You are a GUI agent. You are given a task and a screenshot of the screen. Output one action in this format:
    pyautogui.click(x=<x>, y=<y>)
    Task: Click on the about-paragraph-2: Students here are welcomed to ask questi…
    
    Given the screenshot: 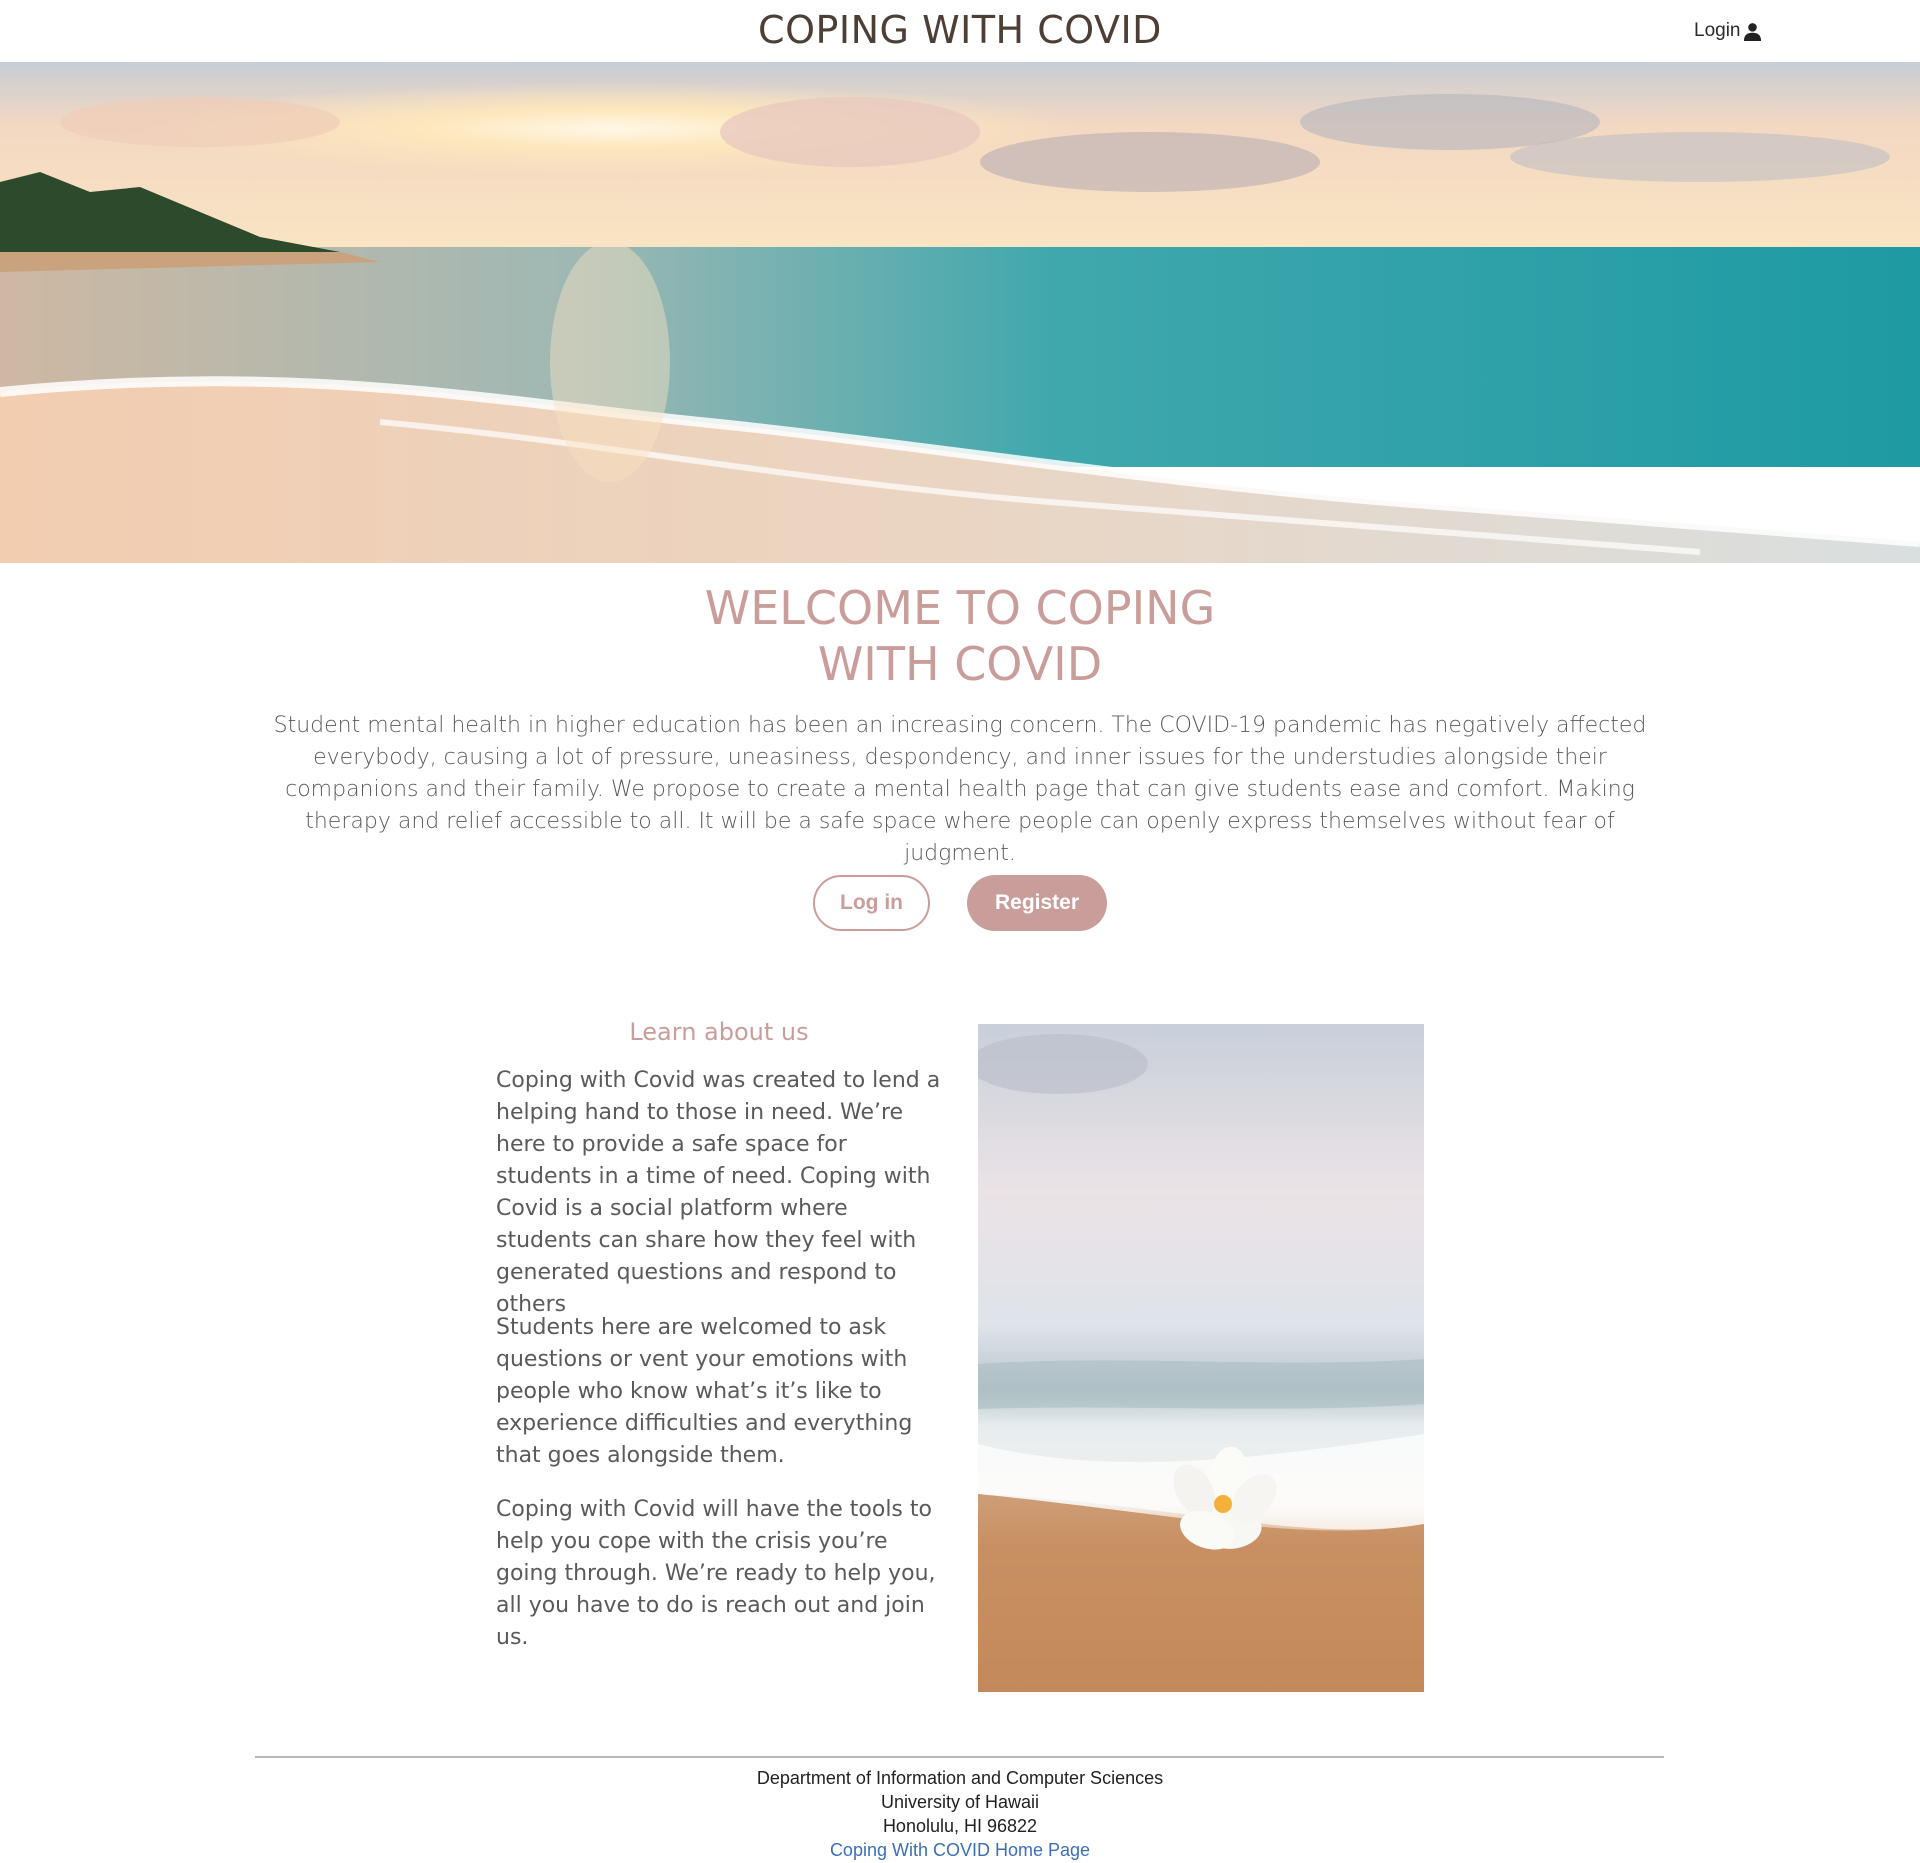 What is the action you would take?
    pyautogui.click(x=704, y=1391)
    